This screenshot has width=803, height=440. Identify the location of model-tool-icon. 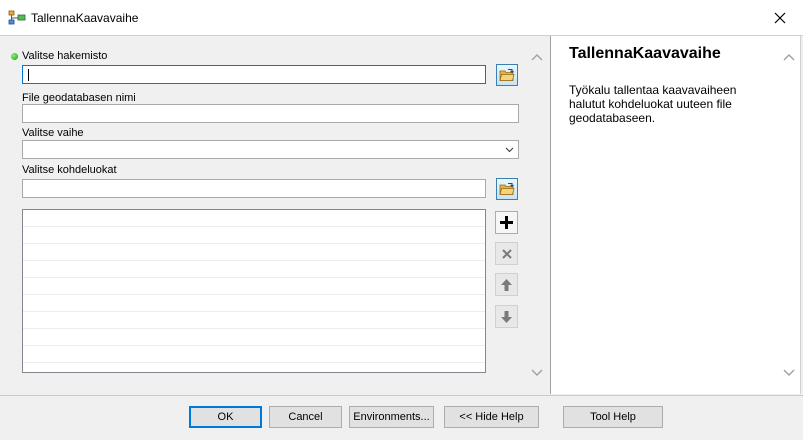
(17, 17).